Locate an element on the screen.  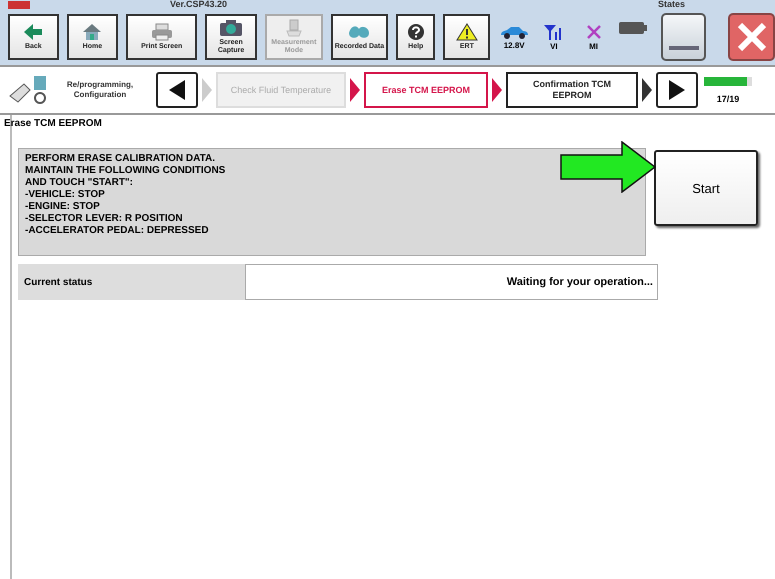
logo-icon is located at coordinates (19, 4).